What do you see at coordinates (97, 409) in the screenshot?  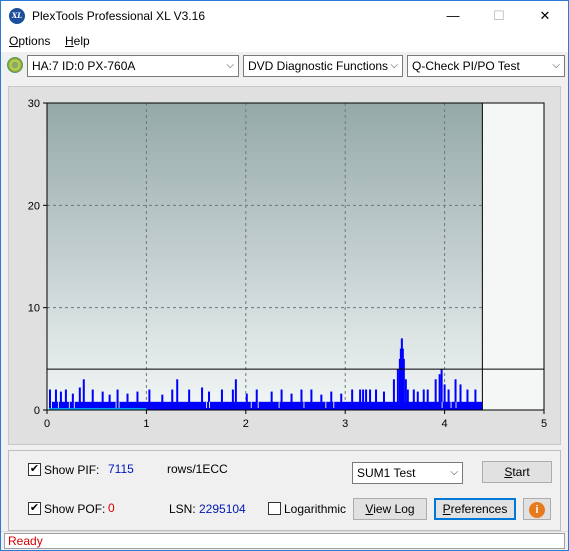 I see `pof-line` at bounding box center [97, 409].